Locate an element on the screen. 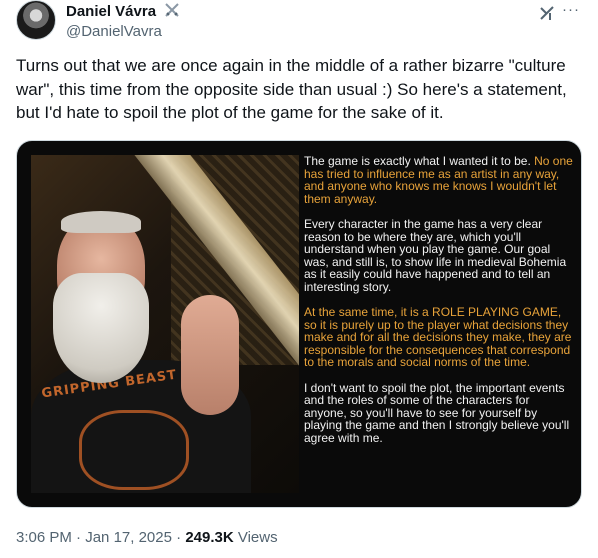  tweet-time: 3:06 PM is located at coordinates (44, 537).